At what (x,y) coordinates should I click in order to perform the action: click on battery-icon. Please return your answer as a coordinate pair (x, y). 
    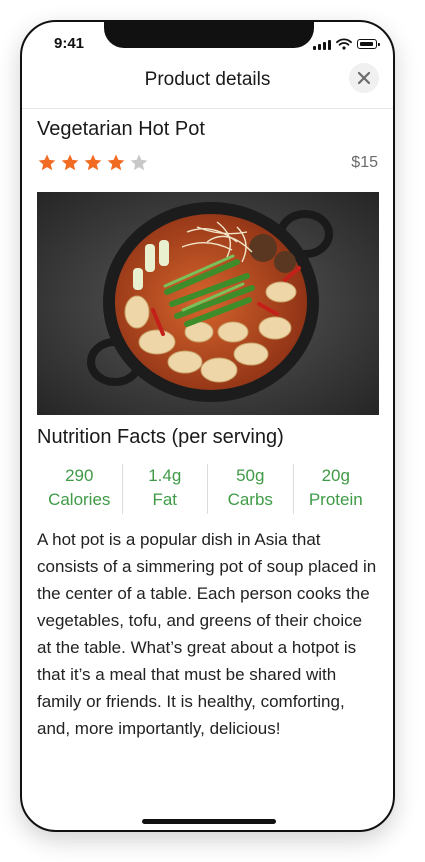
    Looking at the image, I should click on (368, 44).